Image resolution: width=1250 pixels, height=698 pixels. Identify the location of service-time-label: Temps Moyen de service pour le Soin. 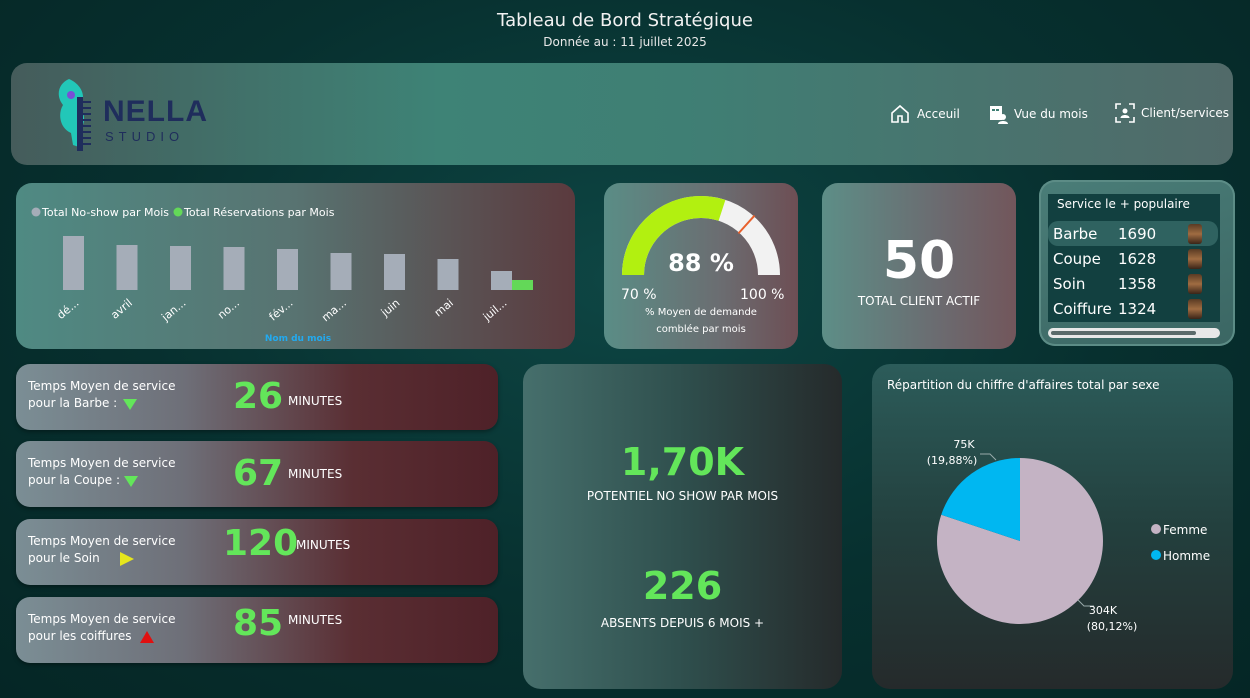
(101, 550).